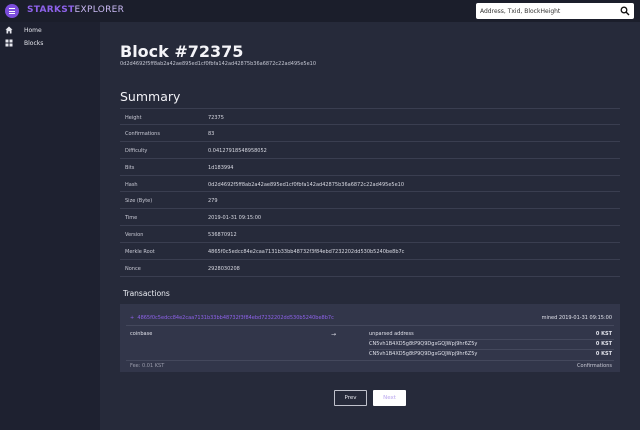 This screenshot has width=640, height=430. I want to click on summary-value: 83, so click(211, 133).